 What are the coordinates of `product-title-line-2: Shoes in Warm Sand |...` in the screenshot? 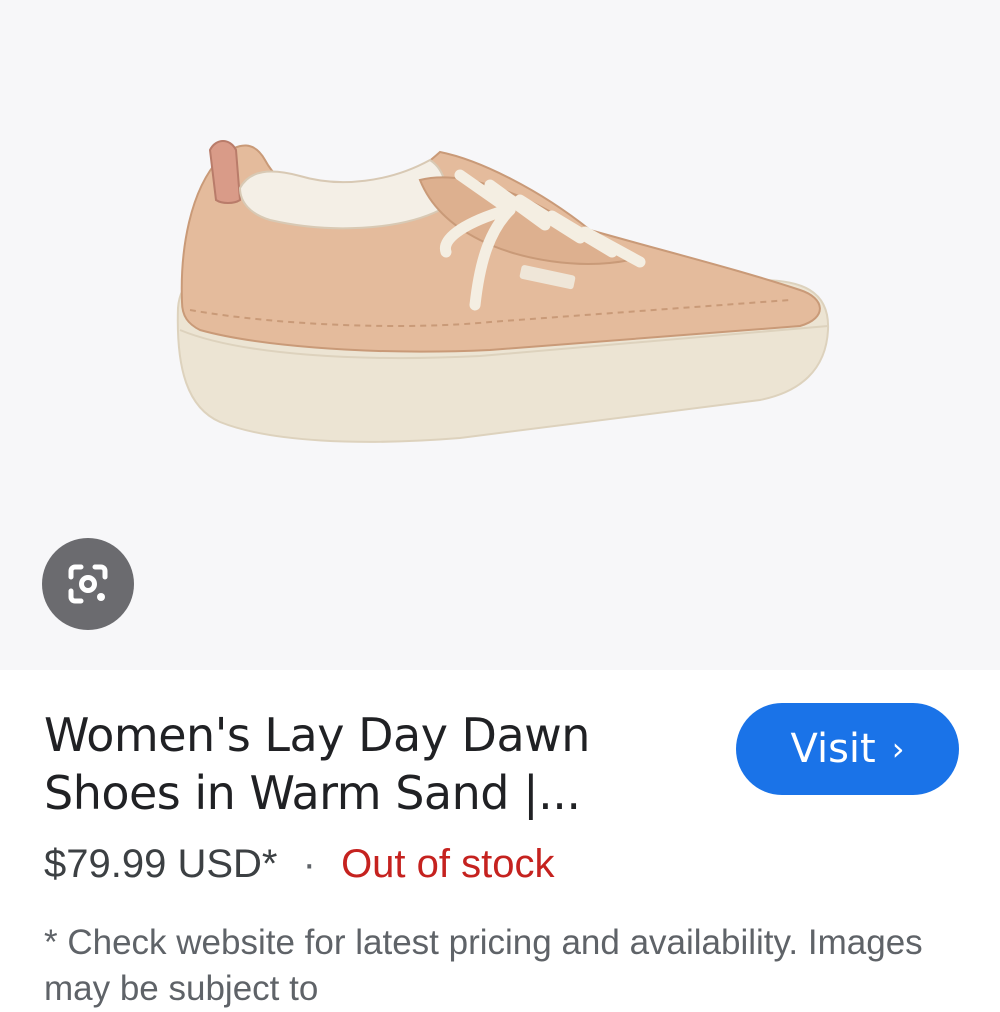 It's located at (312, 793).